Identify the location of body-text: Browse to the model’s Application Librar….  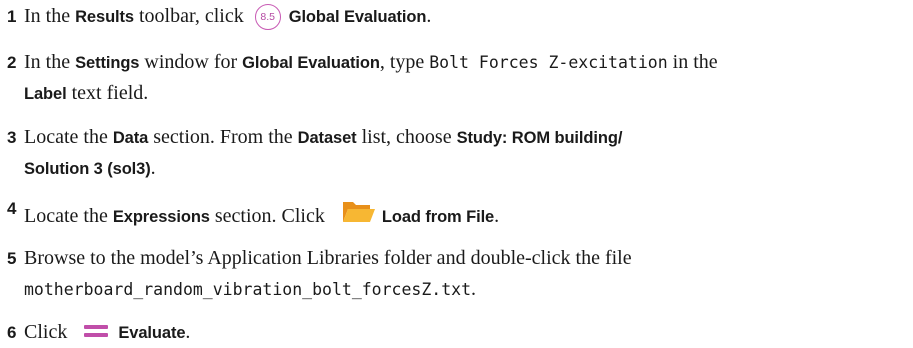
(328, 258).